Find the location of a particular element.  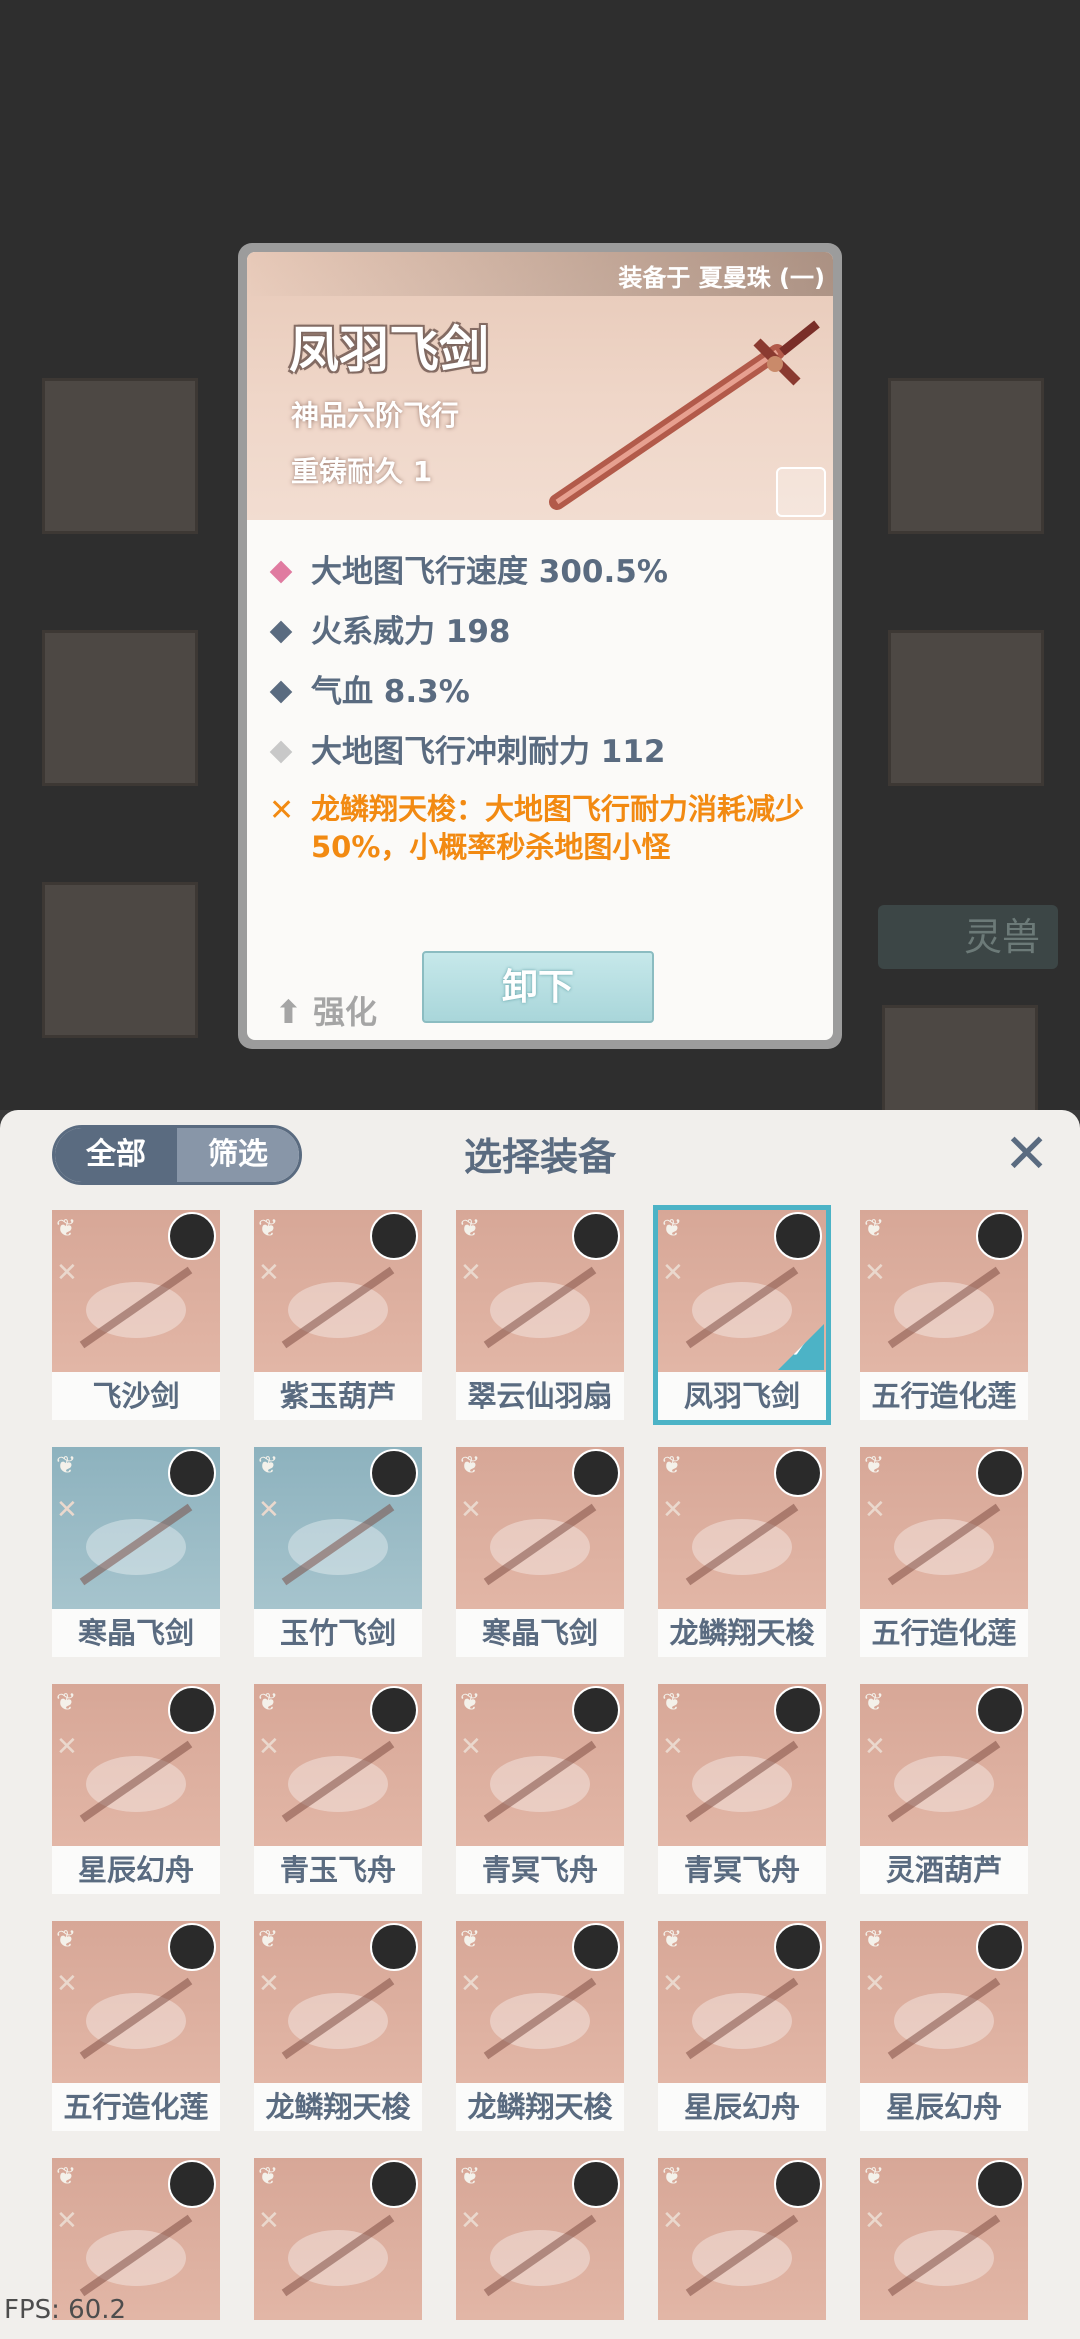

unequip-button: 卸下 is located at coordinates (538, 987).